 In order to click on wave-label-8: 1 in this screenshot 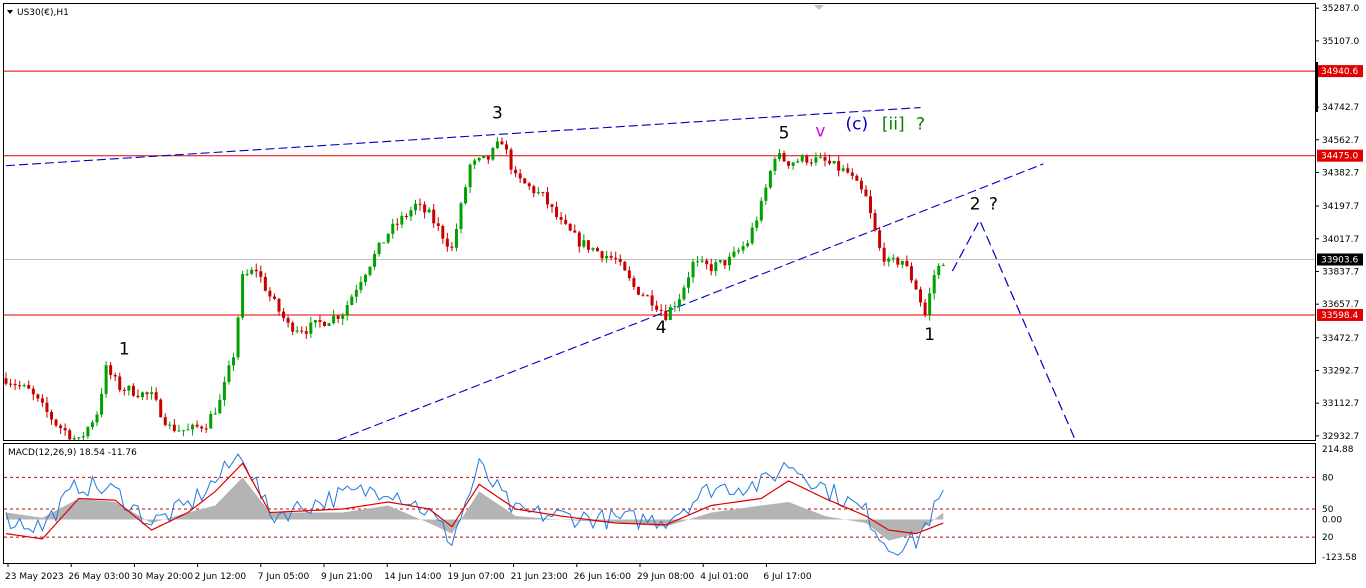, I will do `click(929, 335)`.